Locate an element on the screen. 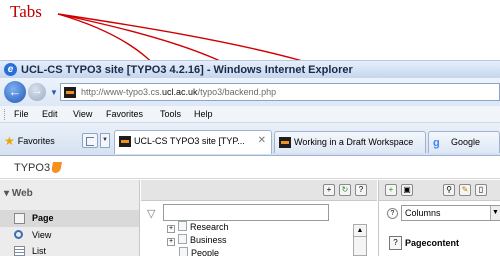 This screenshot has height=256, width=500. menu-favorites: Favorites is located at coordinates (124, 114).